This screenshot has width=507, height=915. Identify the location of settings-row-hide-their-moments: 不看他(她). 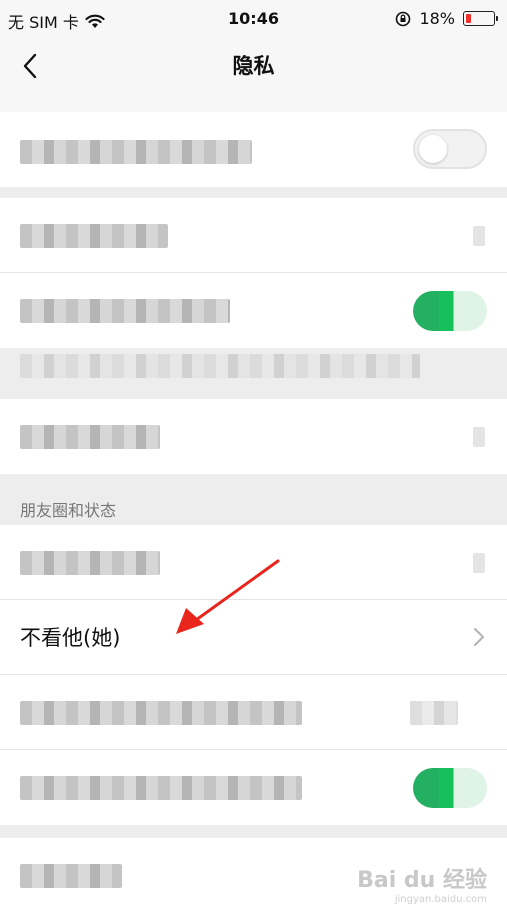
(253, 637).